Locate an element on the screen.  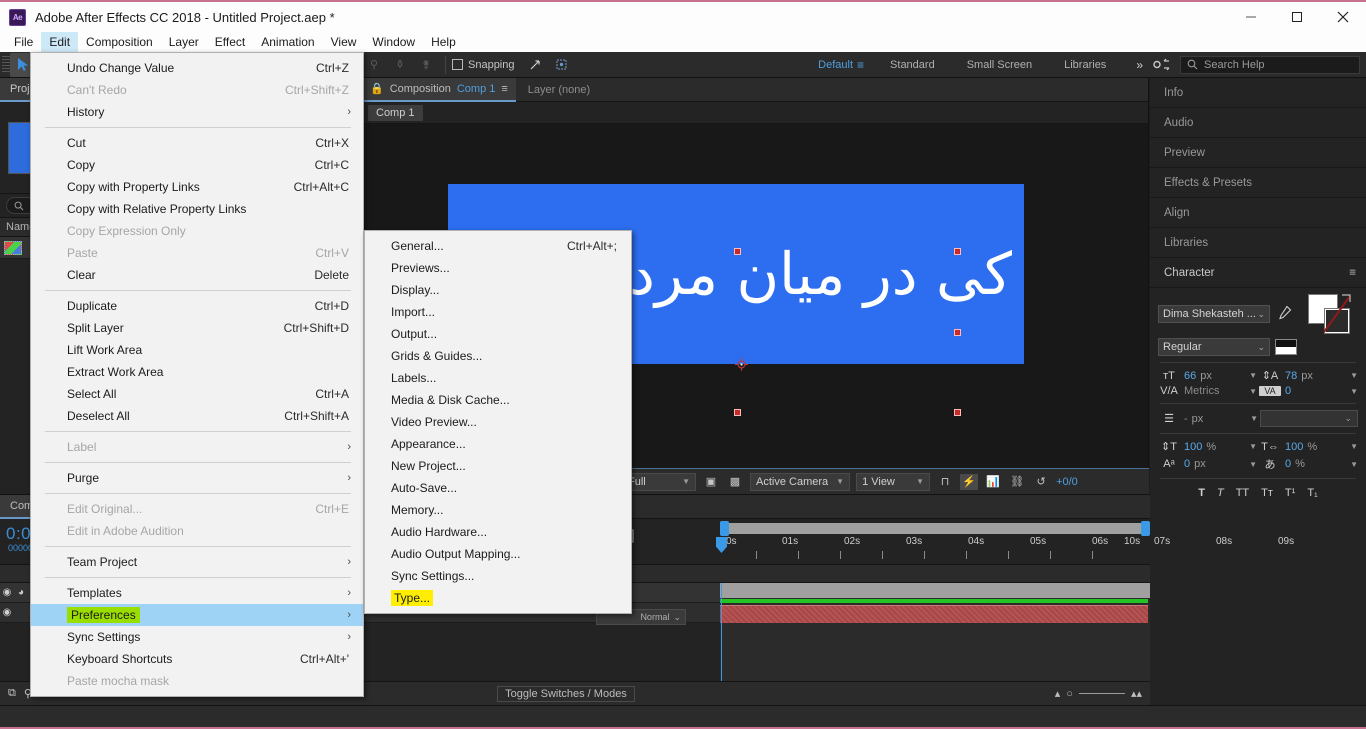
snap-bounding-box-icon is located at coordinates (562, 65).